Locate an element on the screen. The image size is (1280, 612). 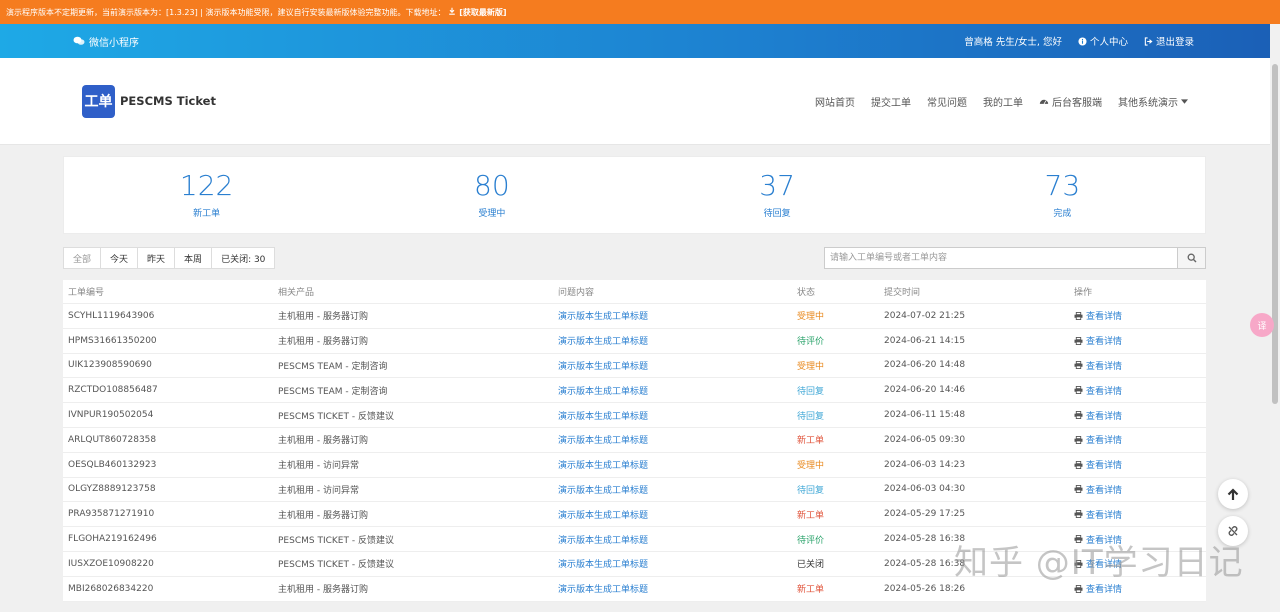
info-circle-icon is located at coordinates (1082, 41).